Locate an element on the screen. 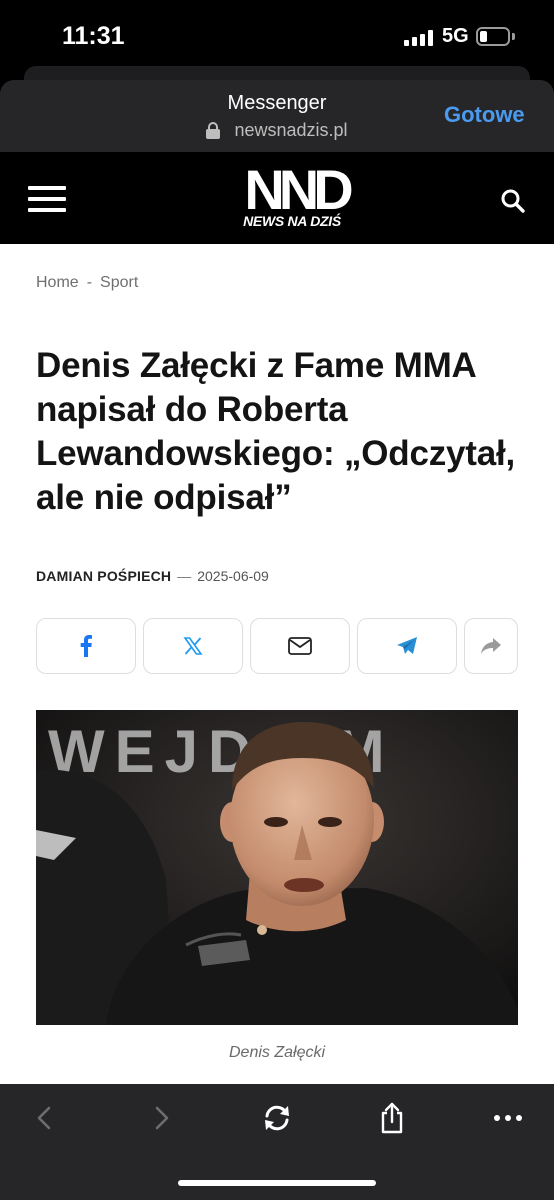  status-bar: 11:31 5G is located at coordinates (277, 33).